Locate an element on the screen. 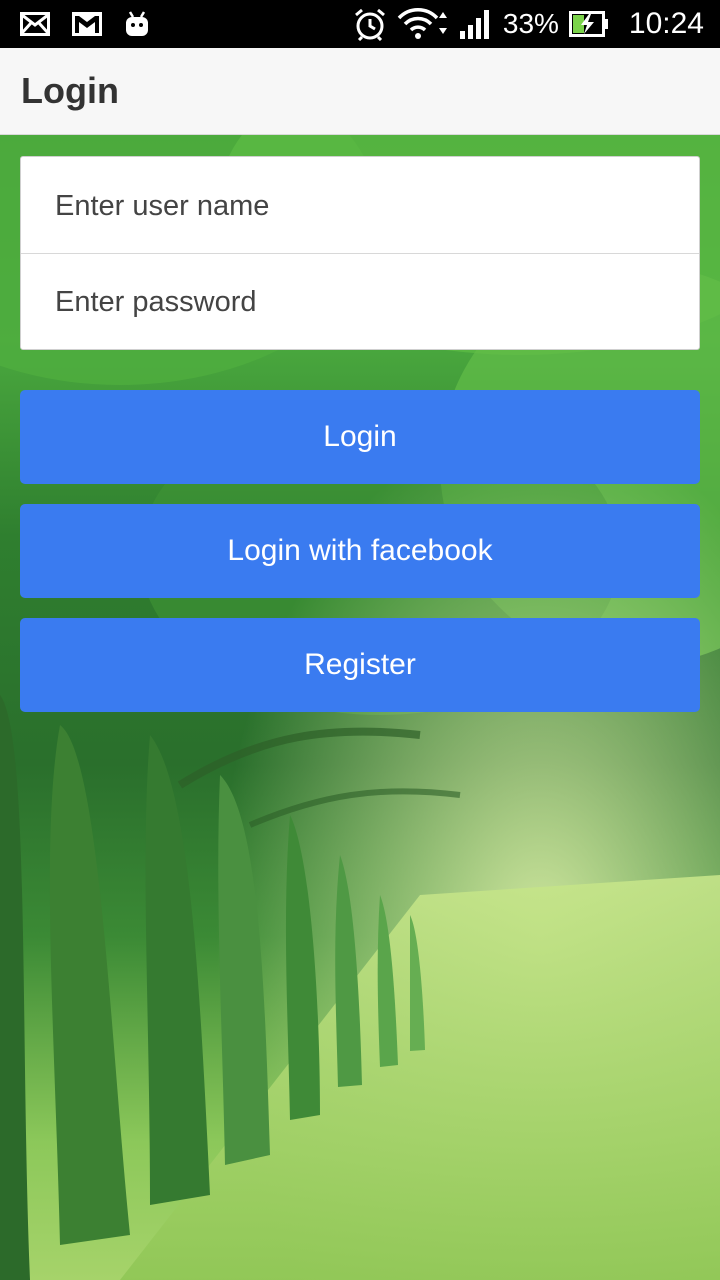 Image resolution: width=720 pixels, height=1280 pixels. login-with-facebook-button: Login with facebook is located at coordinates (360, 551).